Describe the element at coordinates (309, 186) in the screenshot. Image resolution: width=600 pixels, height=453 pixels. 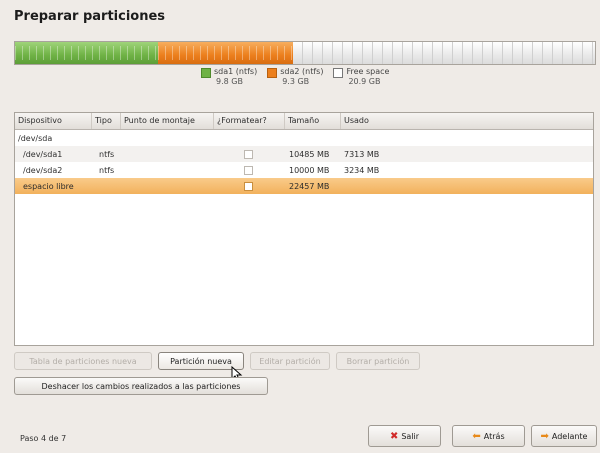
I see `cell-size: 22457 MB` at that location.